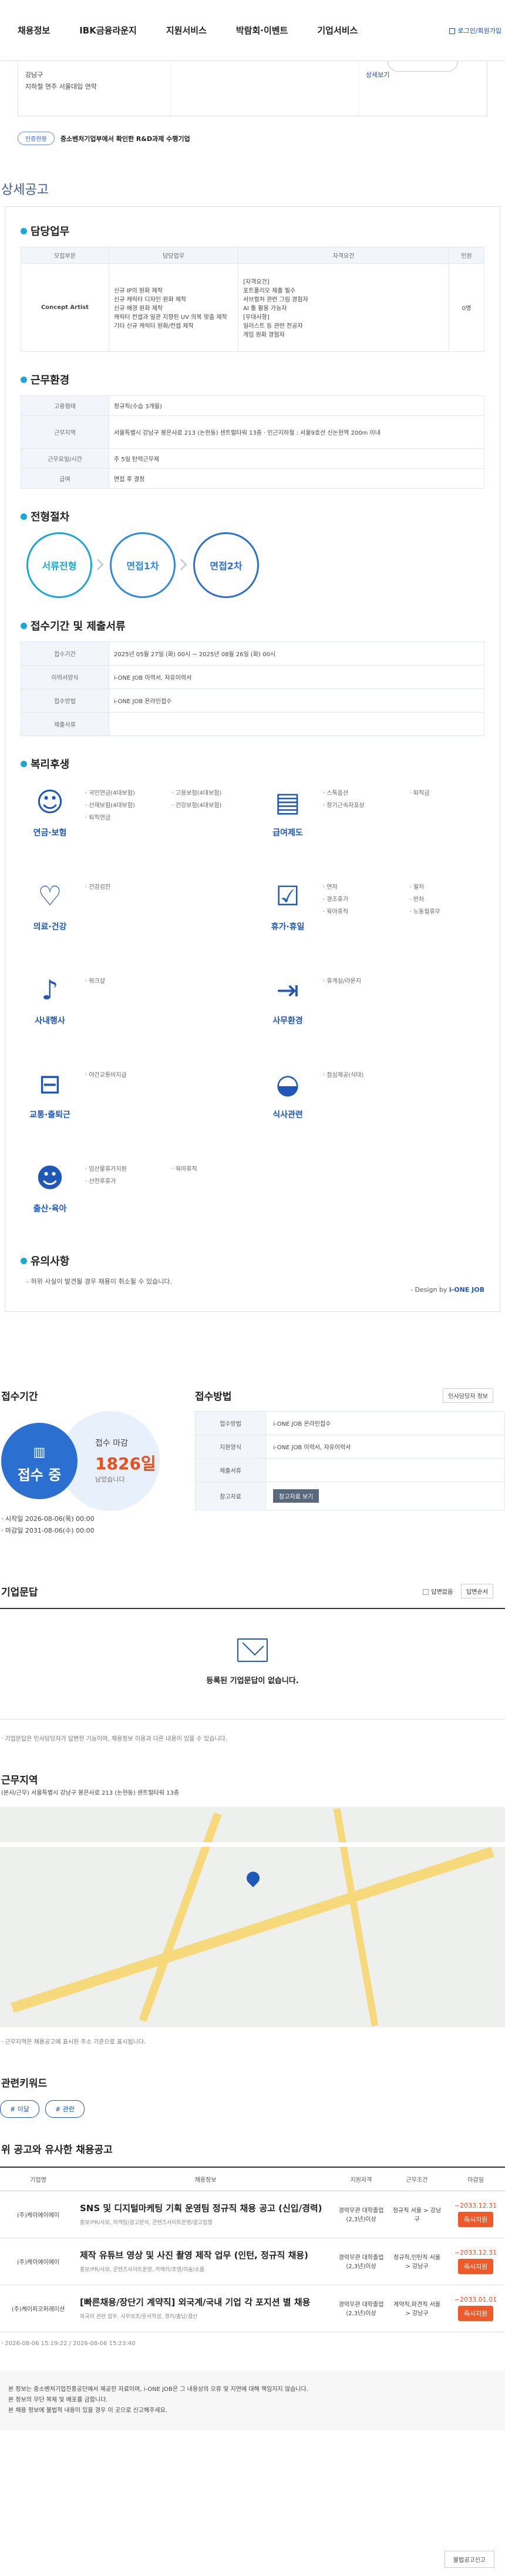 The width and height of the screenshot is (505, 2576). Describe the element at coordinates (40, 1452) in the screenshot. I see `book-icon: ▥` at that location.